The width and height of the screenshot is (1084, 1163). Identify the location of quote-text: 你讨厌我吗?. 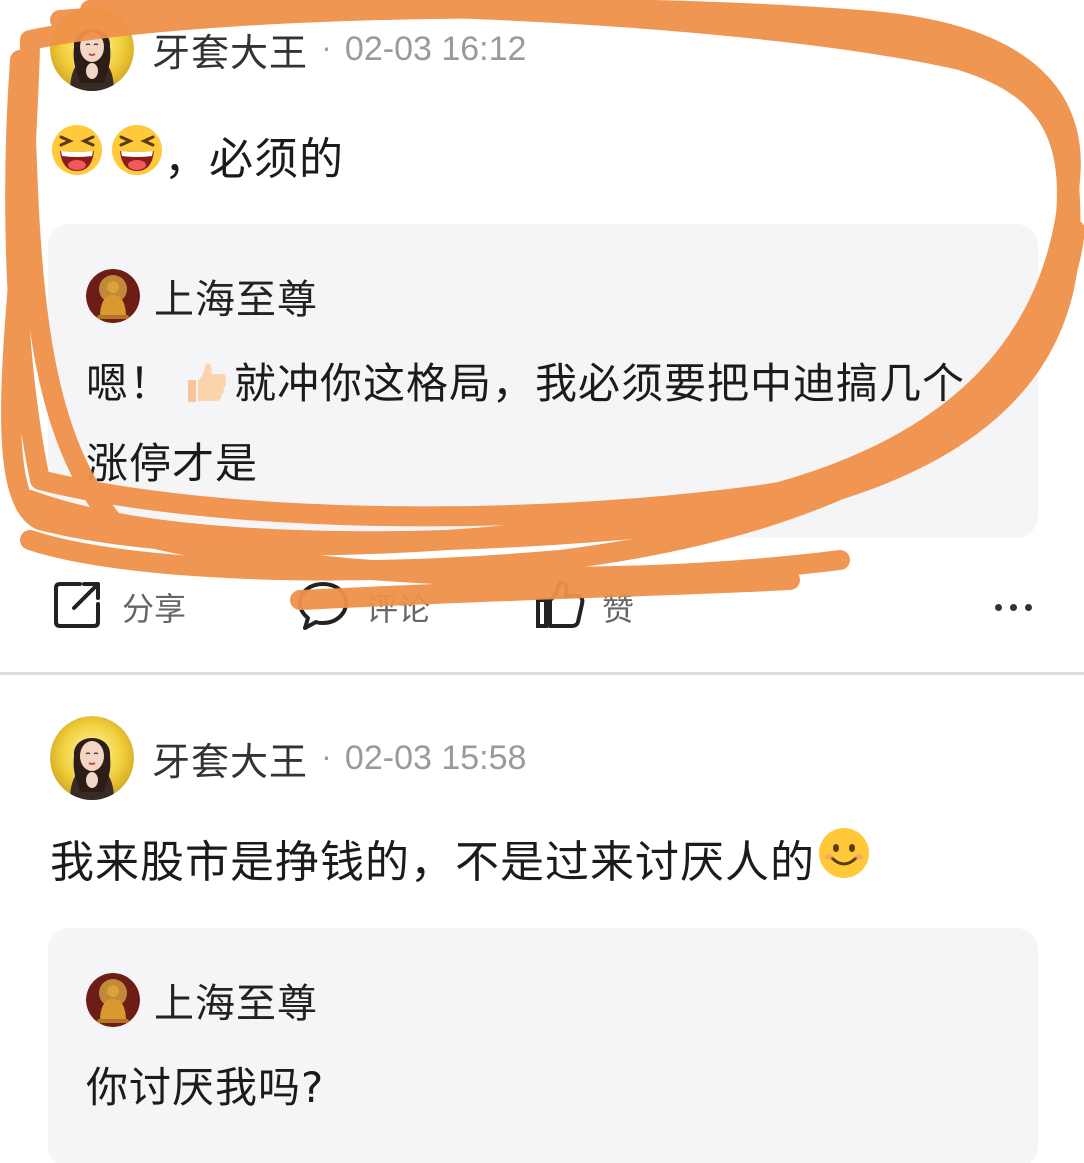
(205, 1087).